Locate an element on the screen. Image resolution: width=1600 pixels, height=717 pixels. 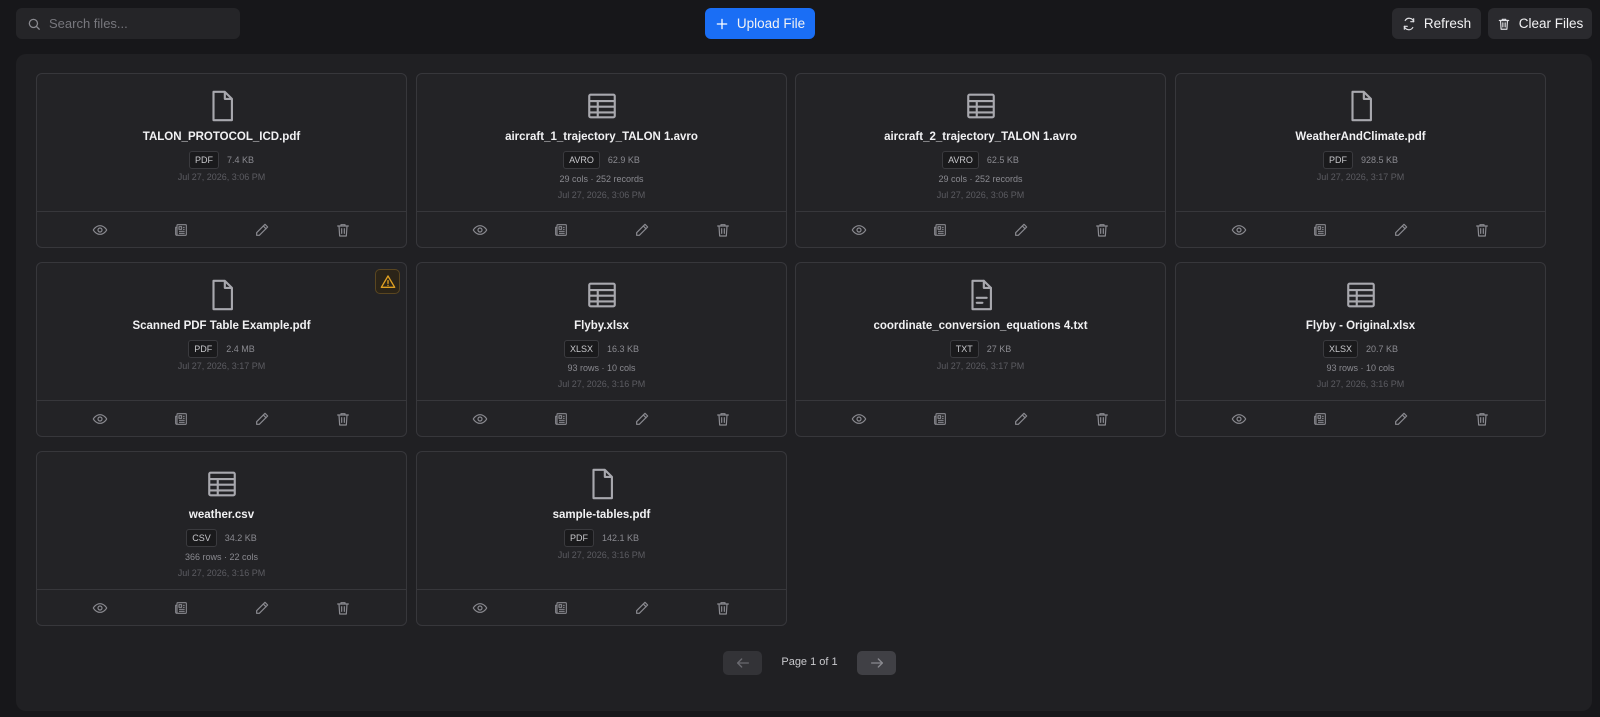
search-box is located at coordinates (128, 23).